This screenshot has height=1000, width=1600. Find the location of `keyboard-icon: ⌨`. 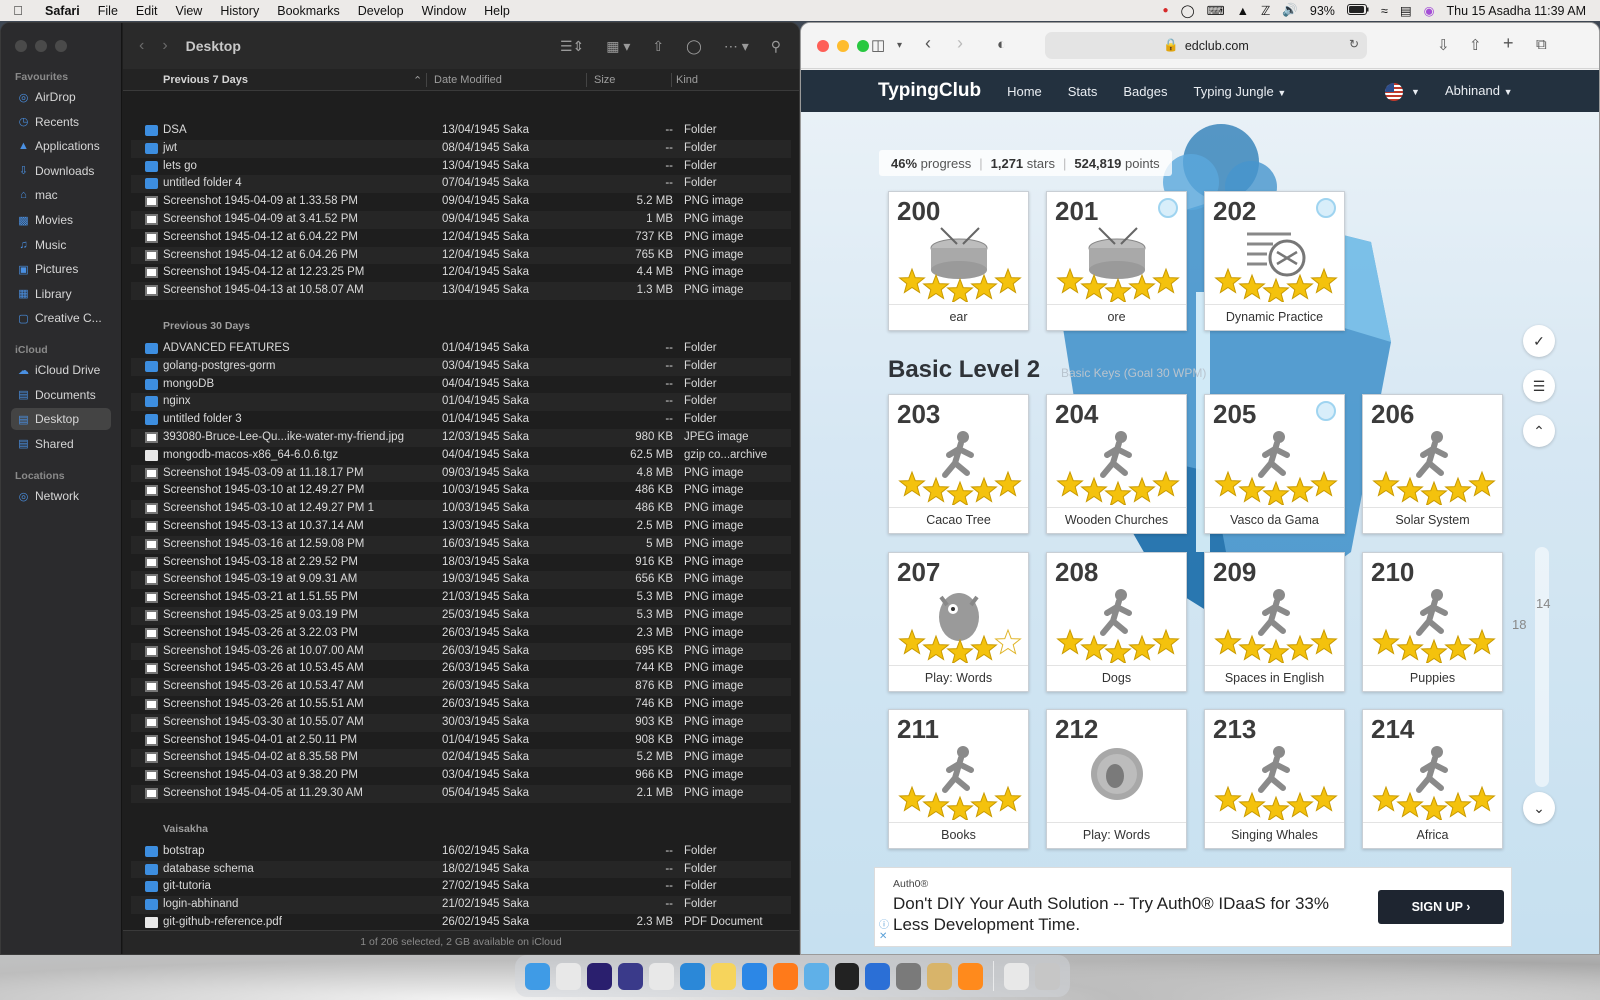

keyboard-icon: ⌨ is located at coordinates (1216, 10).